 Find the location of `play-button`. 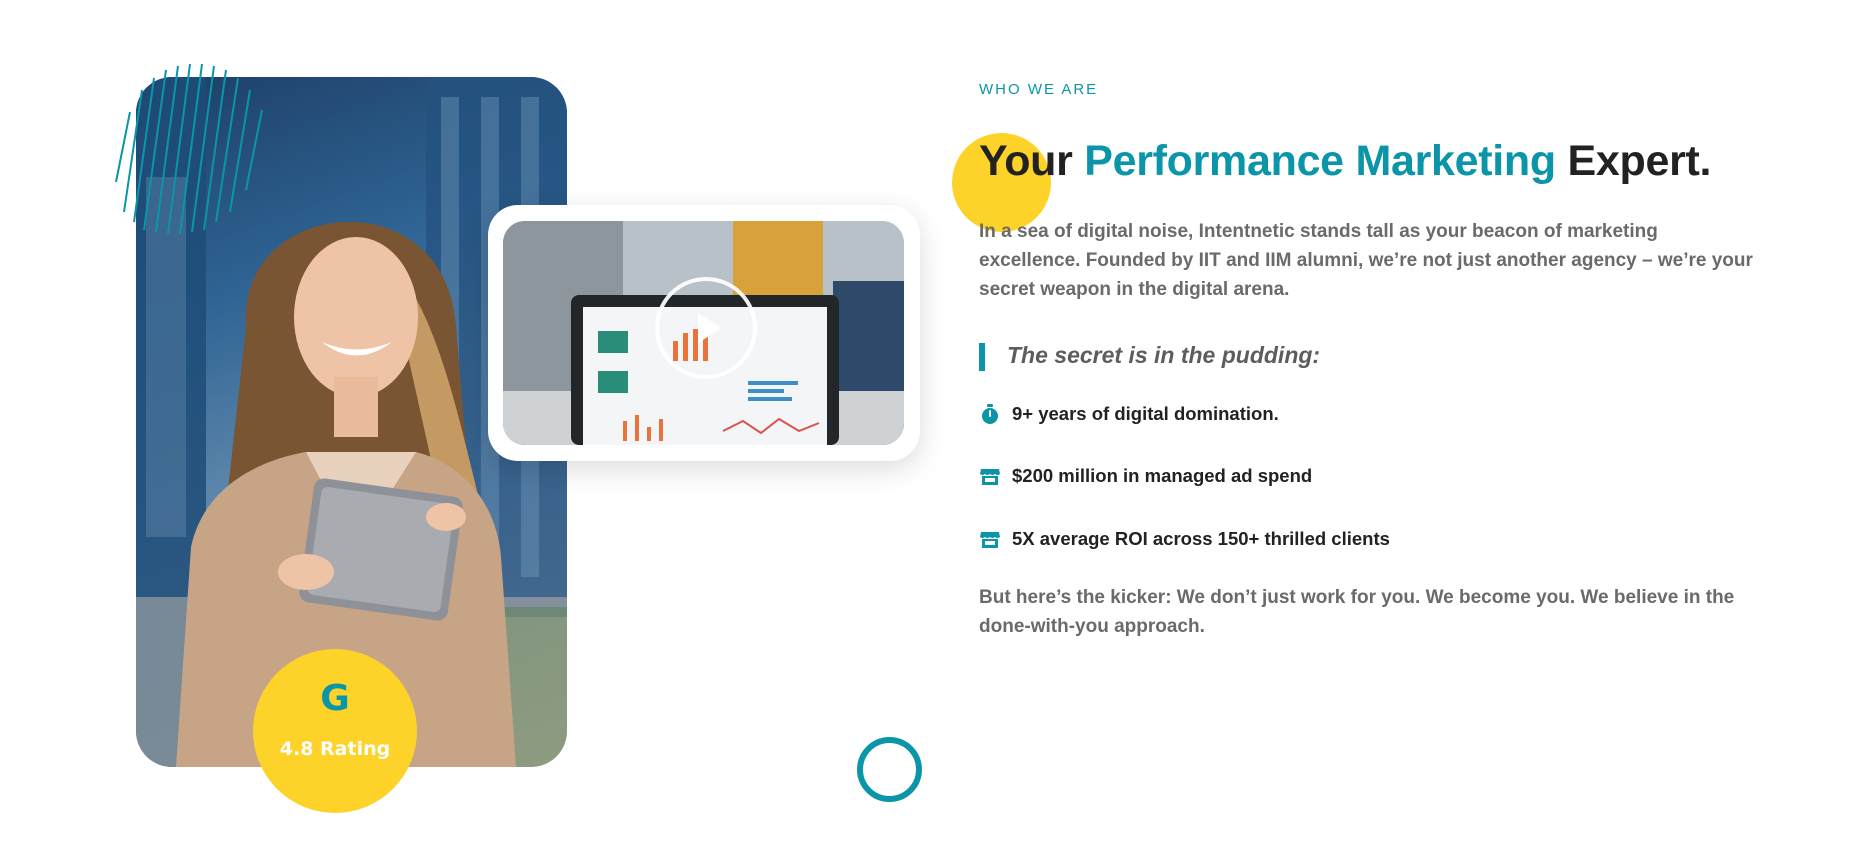

play-button is located at coordinates (706, 328).